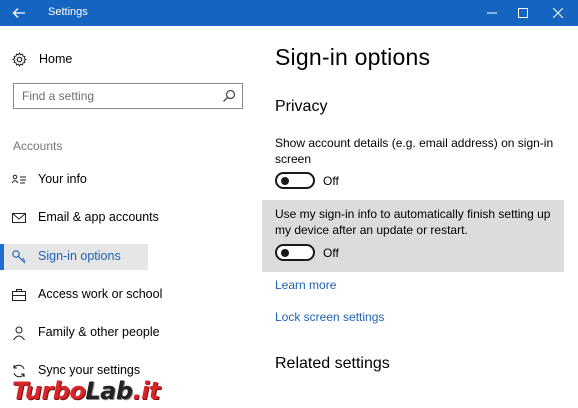 The image size is (578, 408). I want to click on maximize-icon, so click(523, 13).